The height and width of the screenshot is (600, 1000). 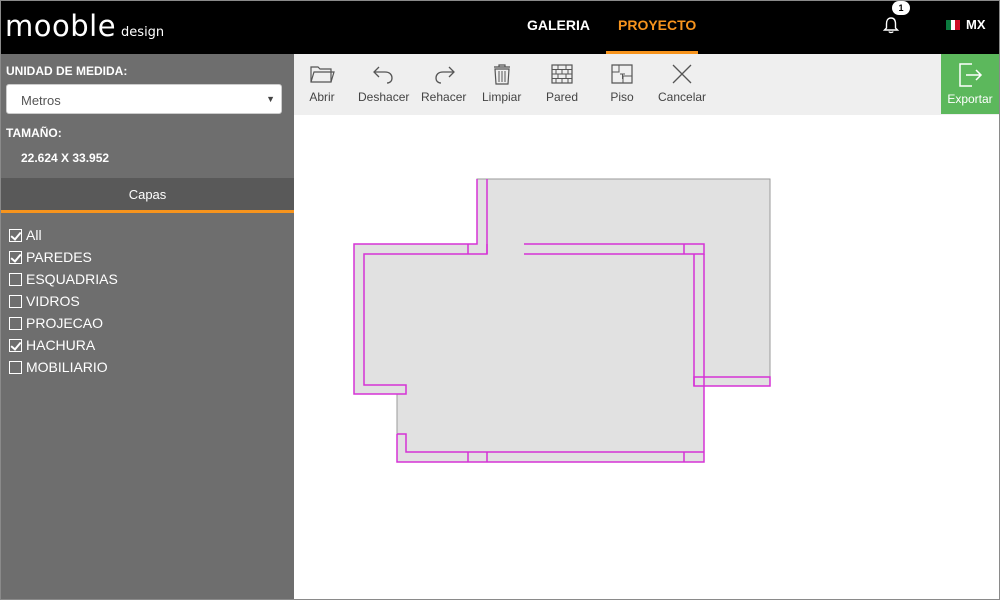 I want to click on pared-button: Pared, so click(x=562, y=83).